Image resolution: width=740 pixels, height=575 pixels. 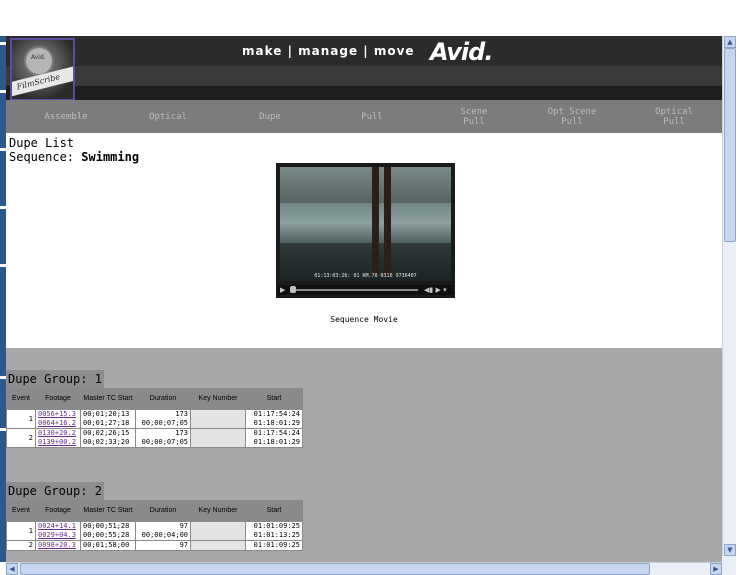 What do you see at coordinates (293, 289) in the screenshot?
I see `scrubber-handle` at bounding box center [293, 289].